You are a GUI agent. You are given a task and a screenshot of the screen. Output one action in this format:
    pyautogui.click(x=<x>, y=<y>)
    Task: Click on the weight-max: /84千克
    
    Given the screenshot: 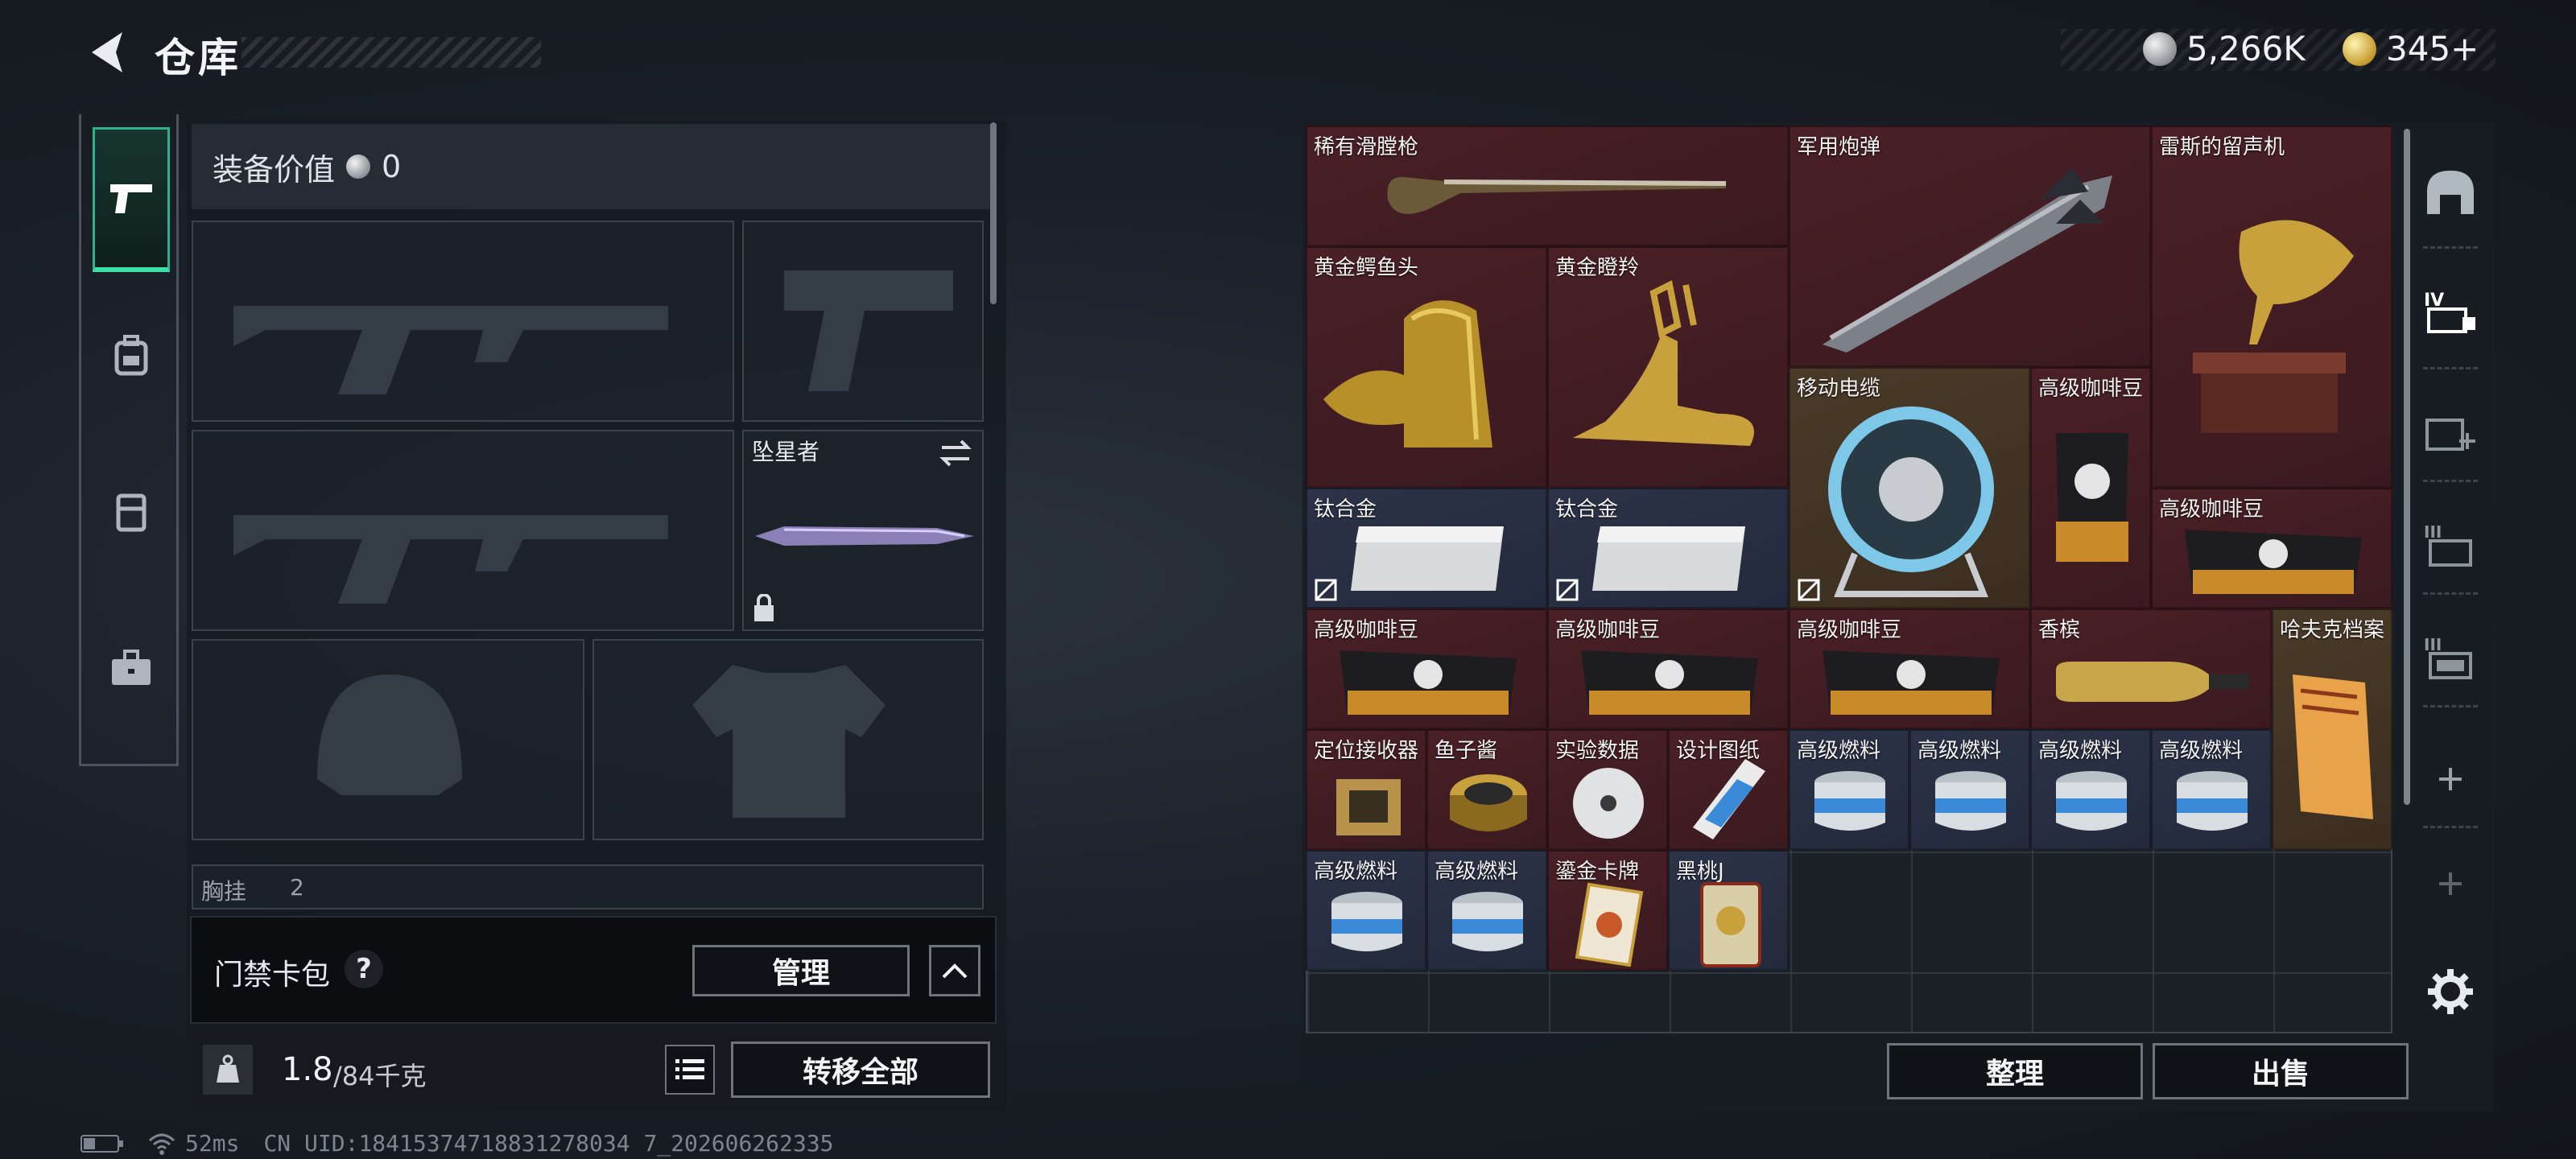 What is the action you would take?
    pyautogui.click(x=380, y=1076)
    